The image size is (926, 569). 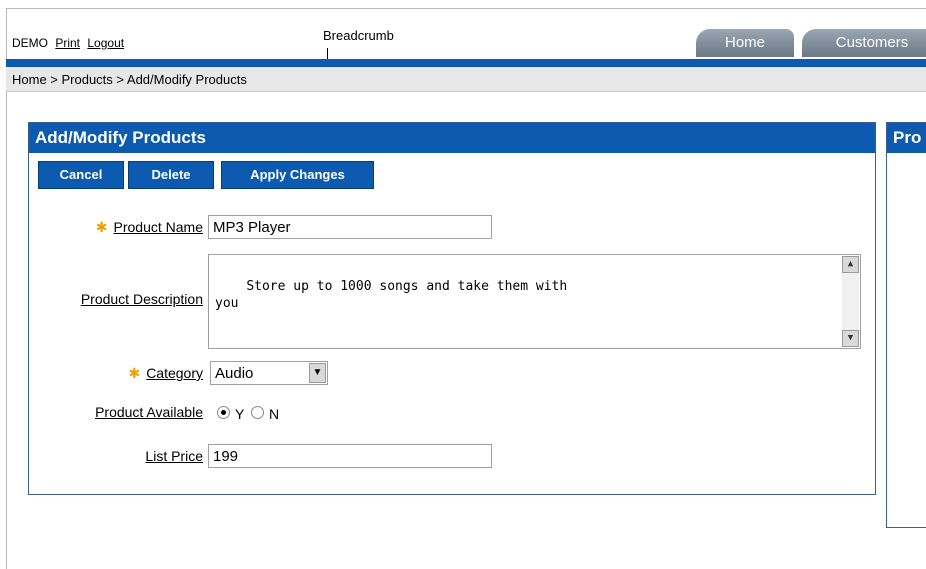 I want to click on user-name: DEMO, so click(x=30, y=43).